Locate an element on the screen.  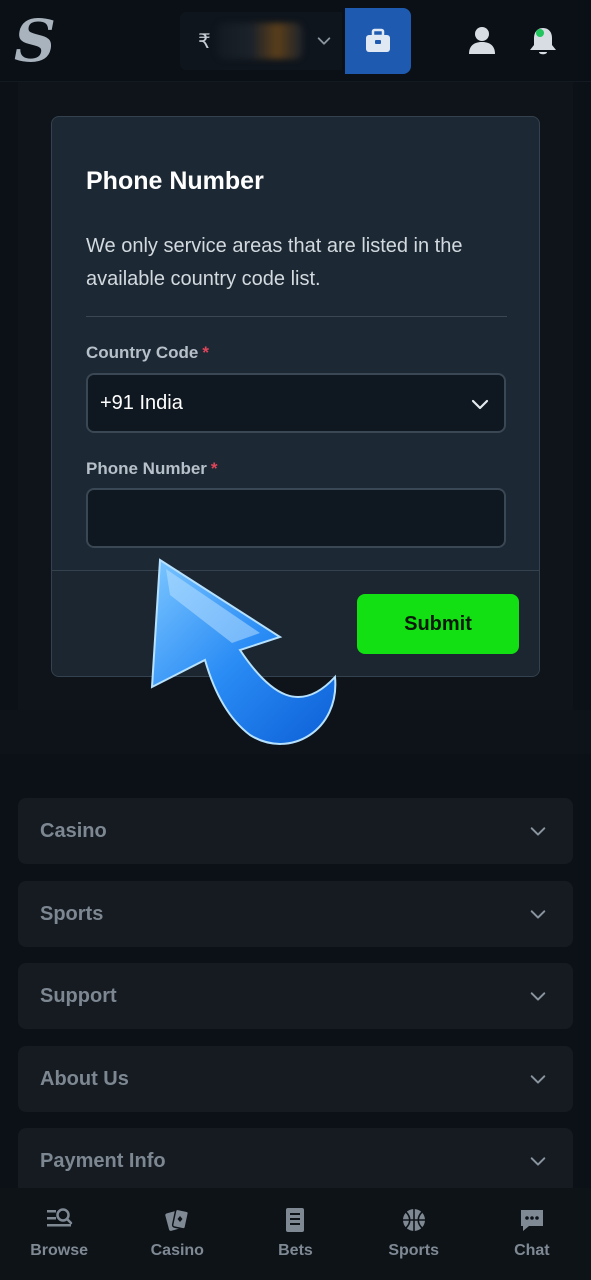
submit-button: Submit is located at coordinates (438, 624).